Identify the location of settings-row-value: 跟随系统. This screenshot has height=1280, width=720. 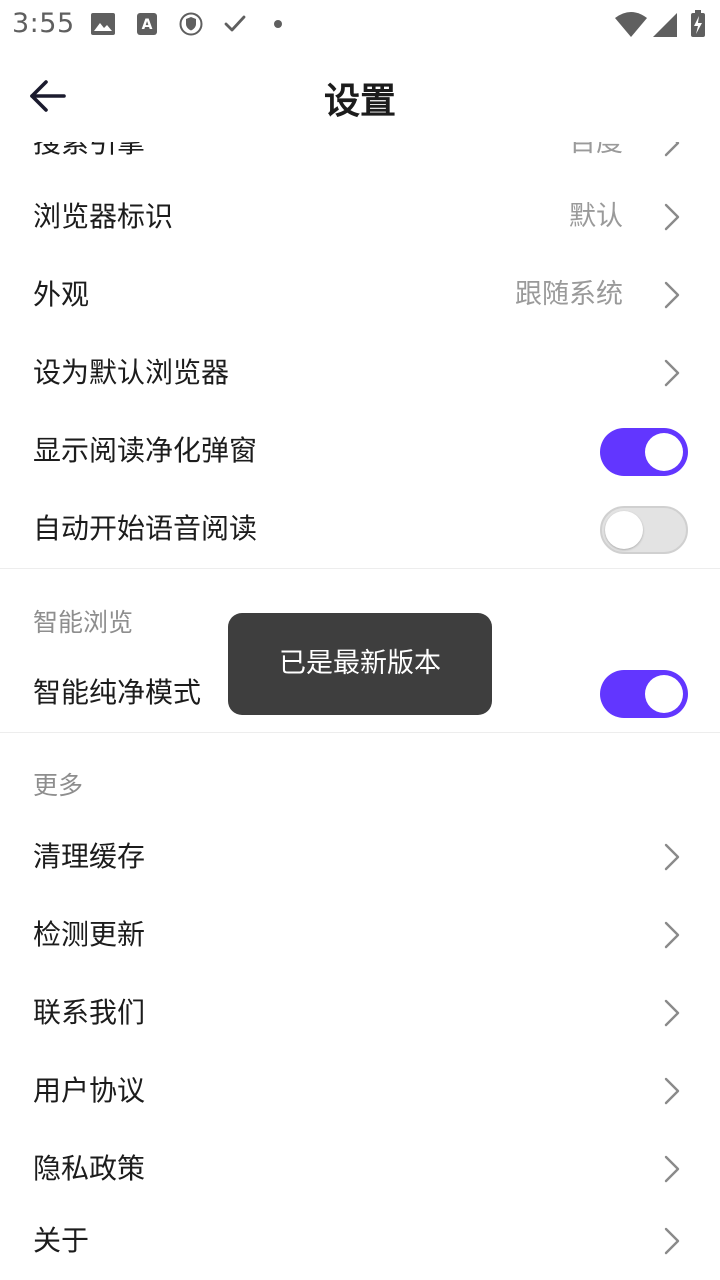
(569, 294).